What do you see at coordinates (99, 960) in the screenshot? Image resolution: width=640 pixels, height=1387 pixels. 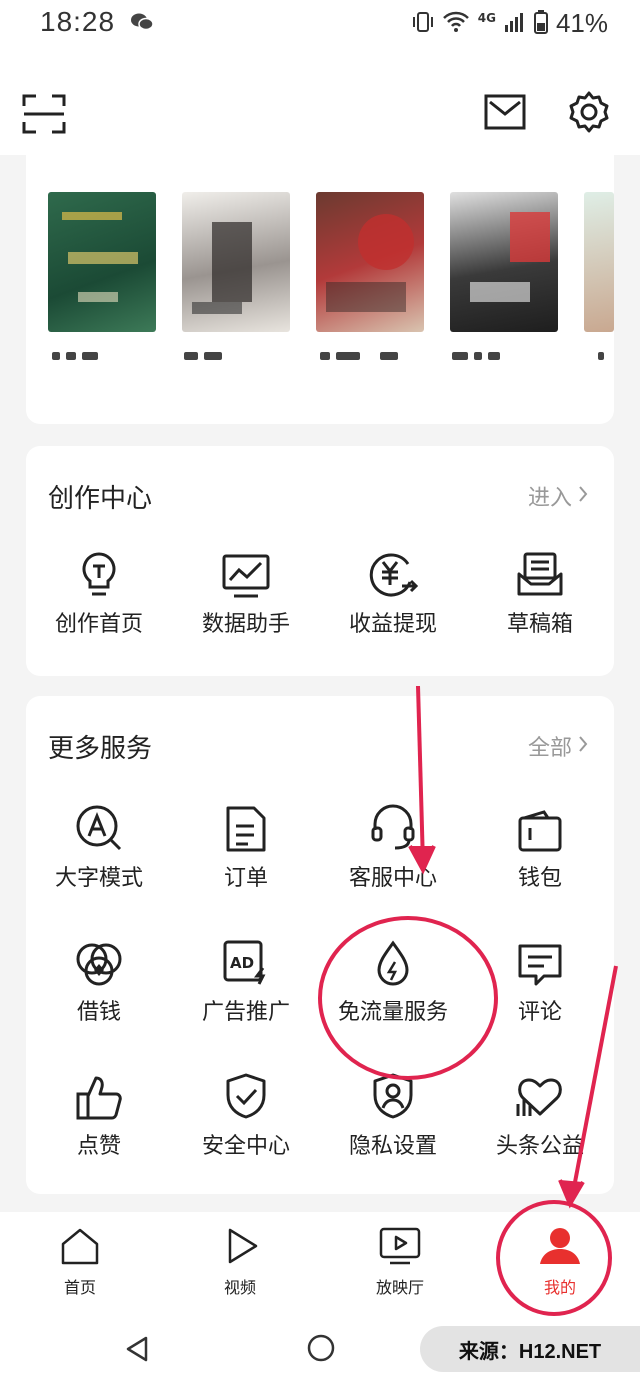 I see `loan-icon` at bounding box center [99, 960].